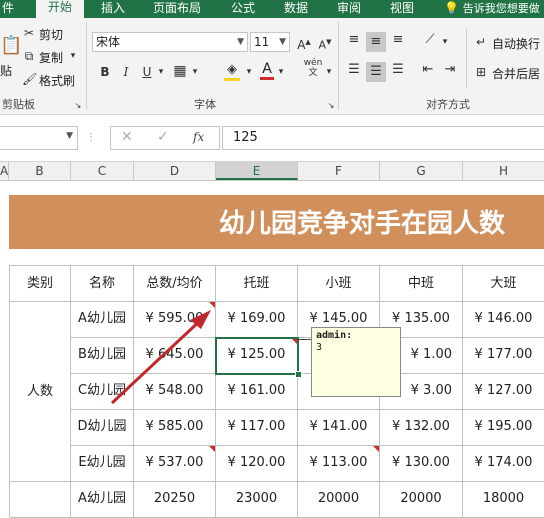 The width and height of the screenshot is (544, 518). I want to click on insert-function-icon: fx, so click(198, 137).